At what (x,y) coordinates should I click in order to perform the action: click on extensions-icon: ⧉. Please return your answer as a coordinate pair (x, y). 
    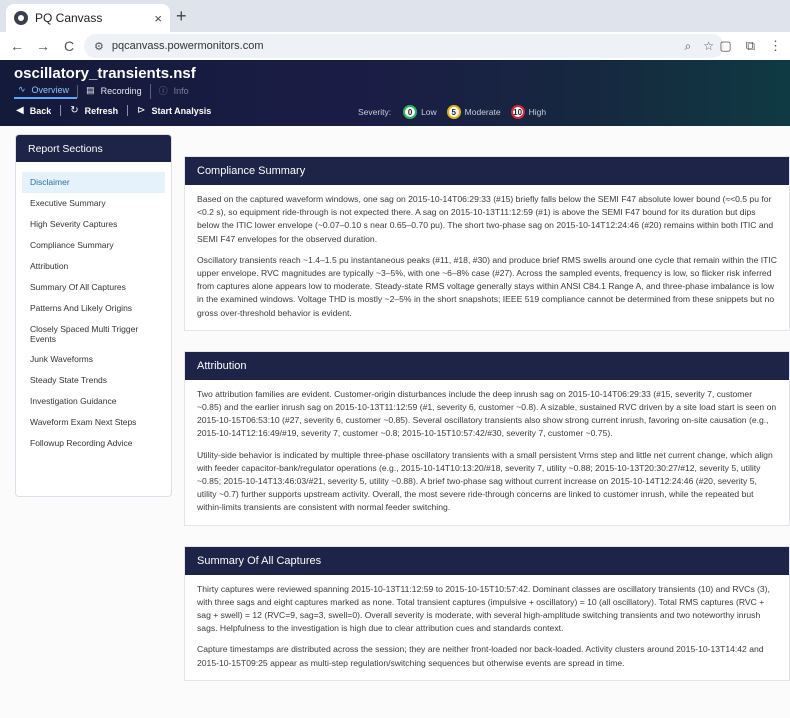
    Looking at the image, I should click on (750, 46).